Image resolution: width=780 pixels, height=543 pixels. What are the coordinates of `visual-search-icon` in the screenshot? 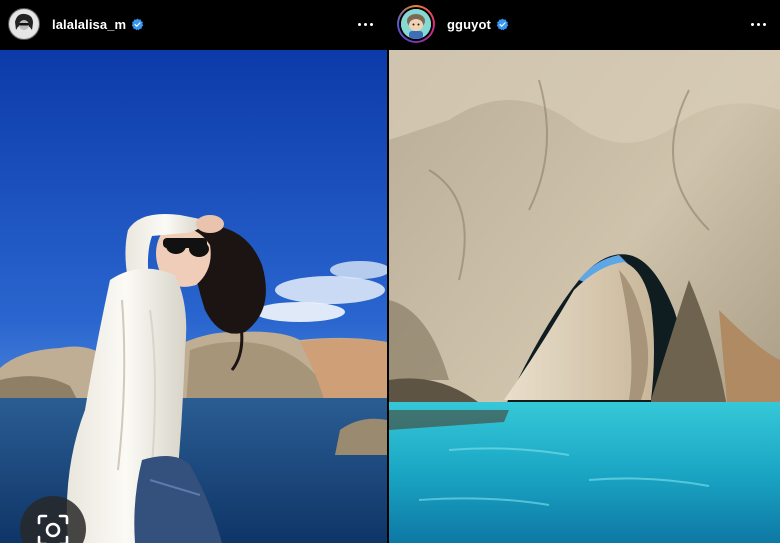 It's located at (53, 528).